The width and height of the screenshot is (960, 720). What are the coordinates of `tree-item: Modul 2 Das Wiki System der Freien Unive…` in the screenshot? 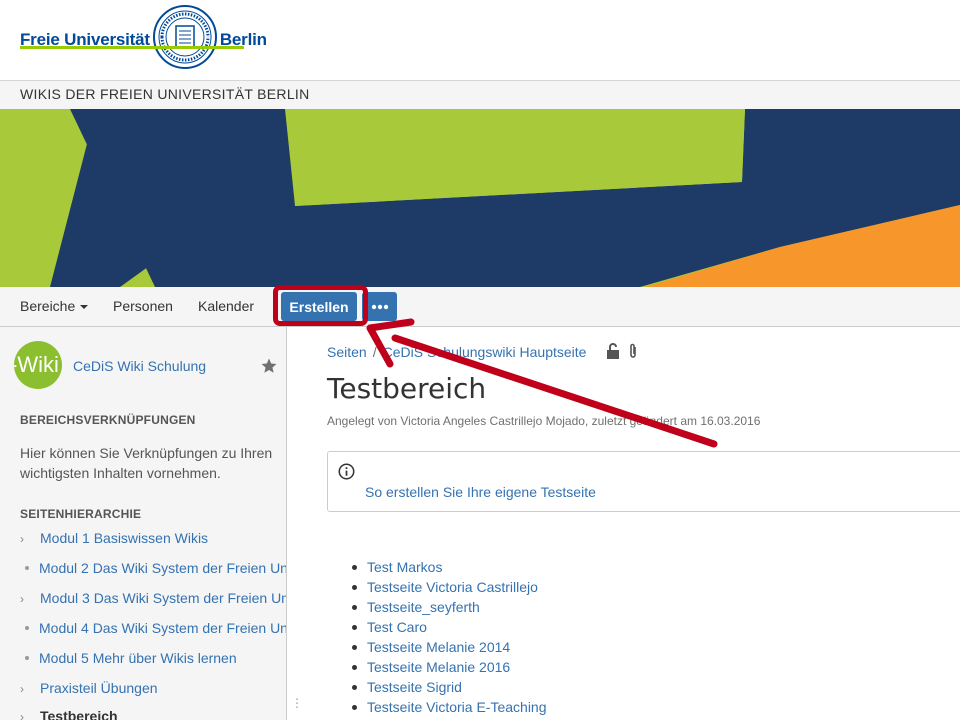 It's located at (153, 570).